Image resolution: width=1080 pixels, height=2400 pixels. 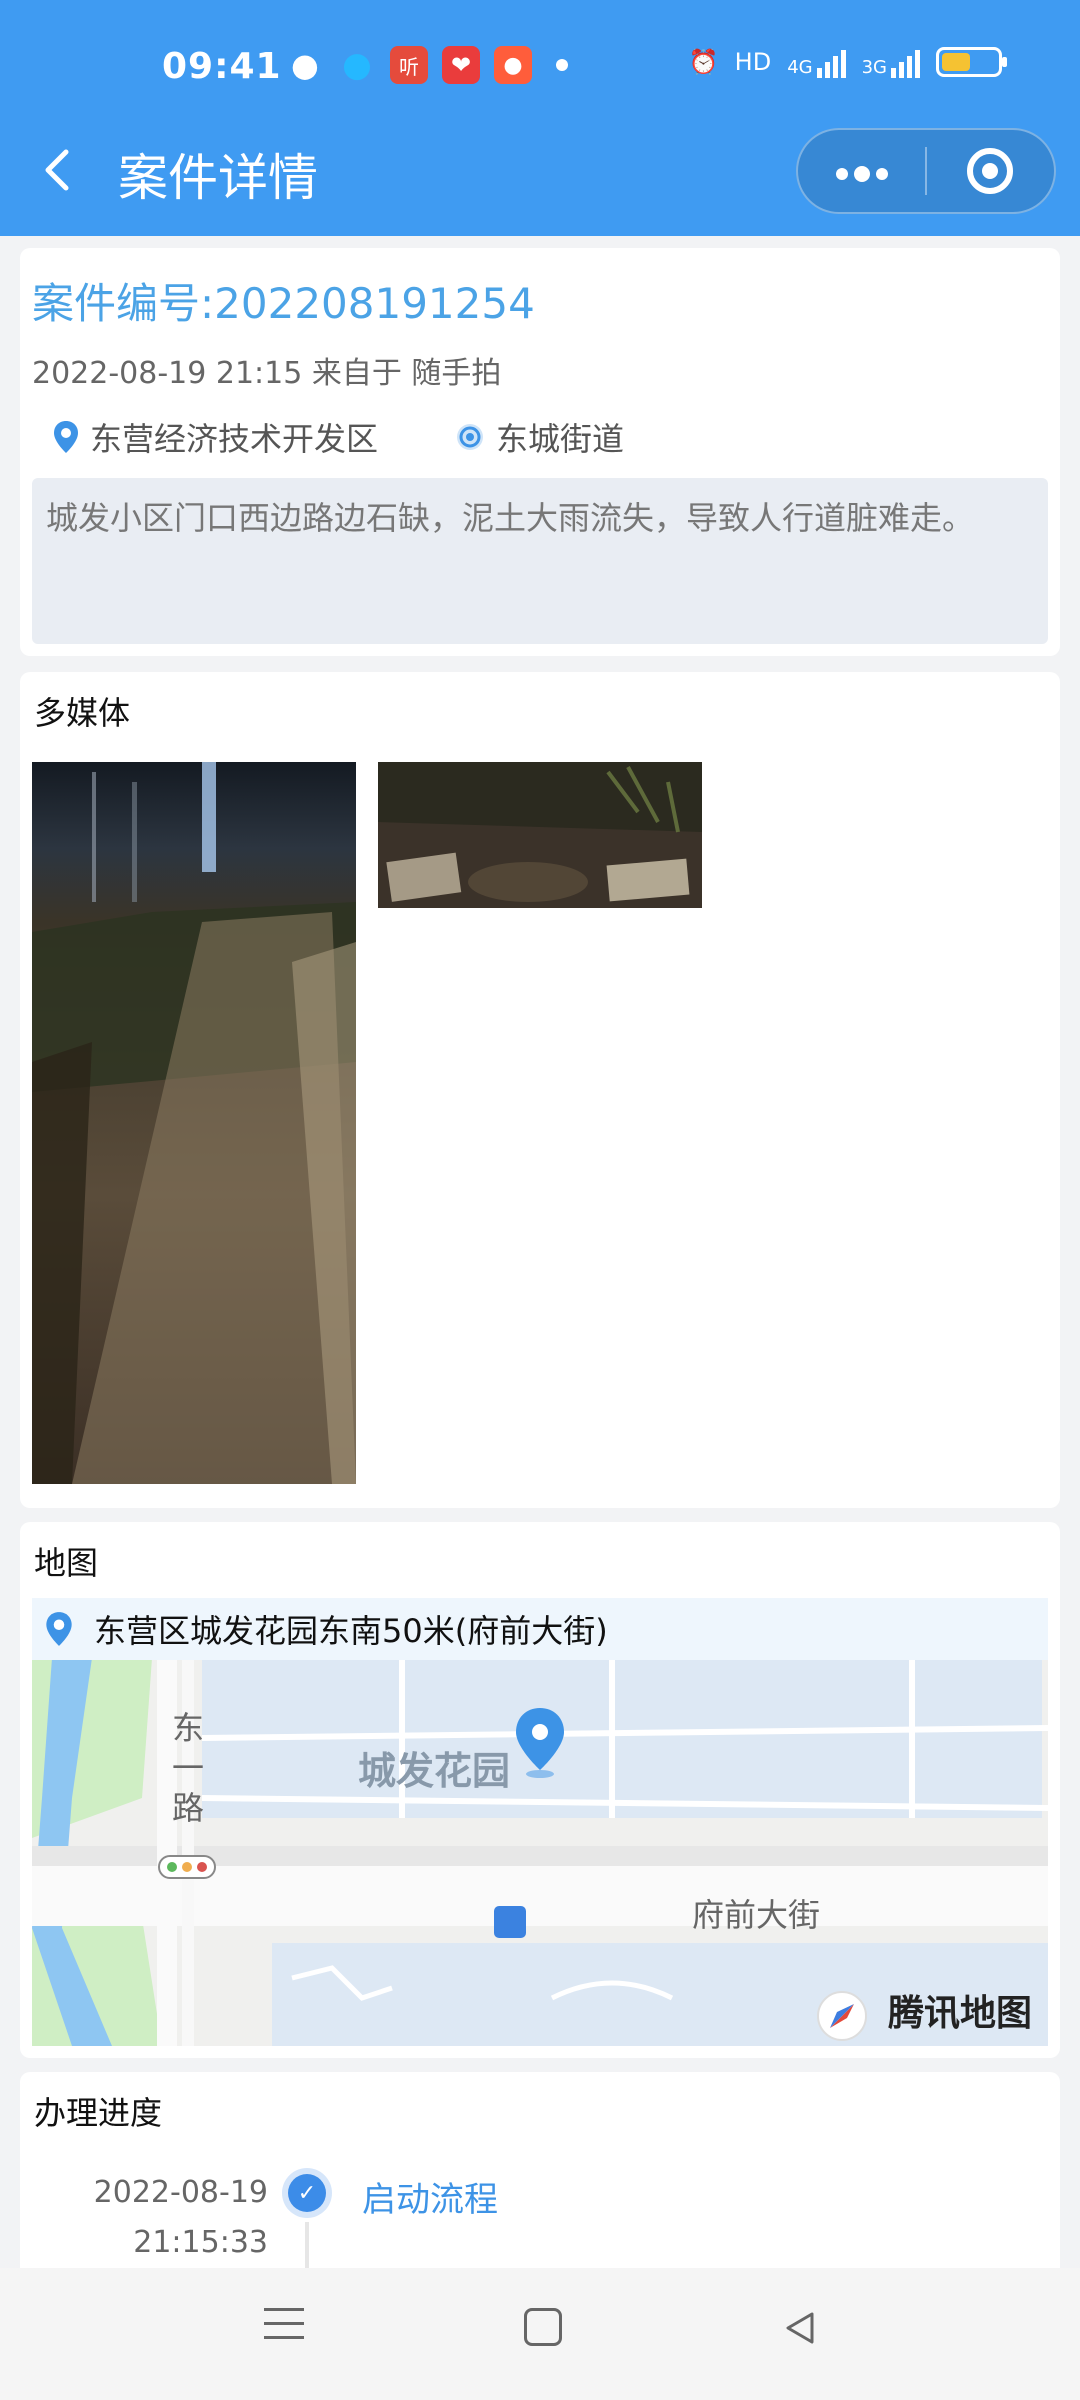 I want to click on more-dots-icon, so click(x=861, y=171).